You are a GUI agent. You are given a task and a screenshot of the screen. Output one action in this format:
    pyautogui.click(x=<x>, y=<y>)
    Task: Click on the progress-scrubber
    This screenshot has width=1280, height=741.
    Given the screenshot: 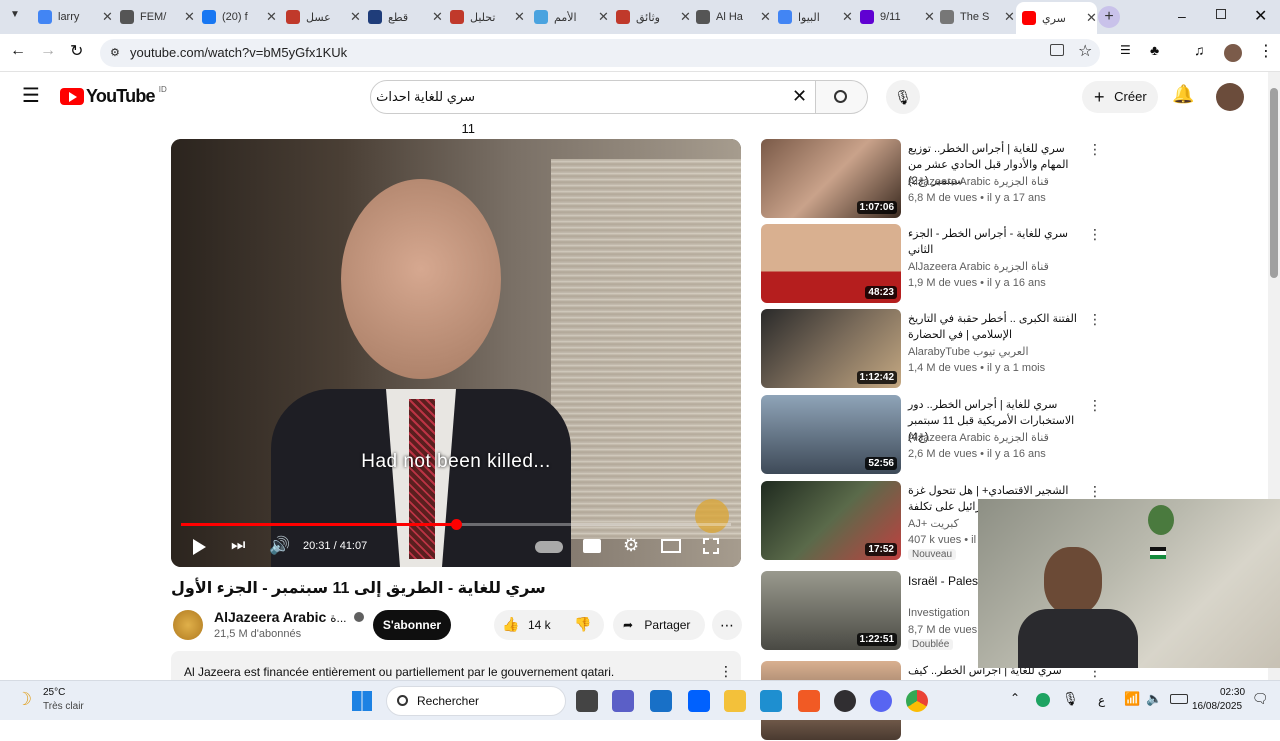 What is the action you would take?
    pyautogui.click(x=456, y=524)
    